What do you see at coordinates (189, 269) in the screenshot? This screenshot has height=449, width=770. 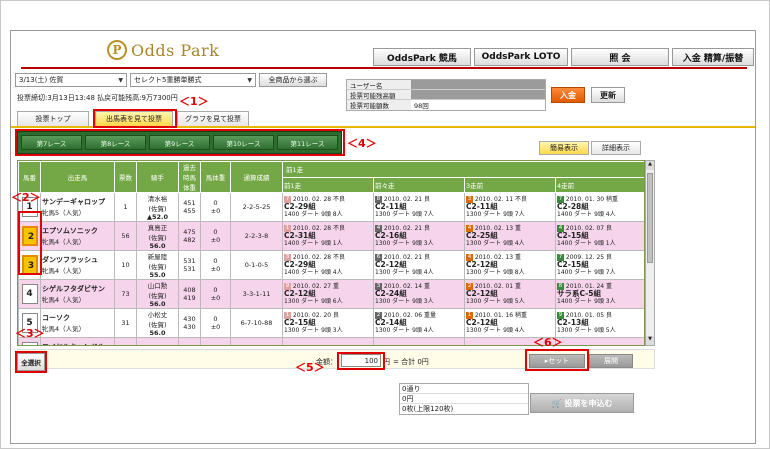 I see `past-weight-2: 531` at bounding box center [189, 269].